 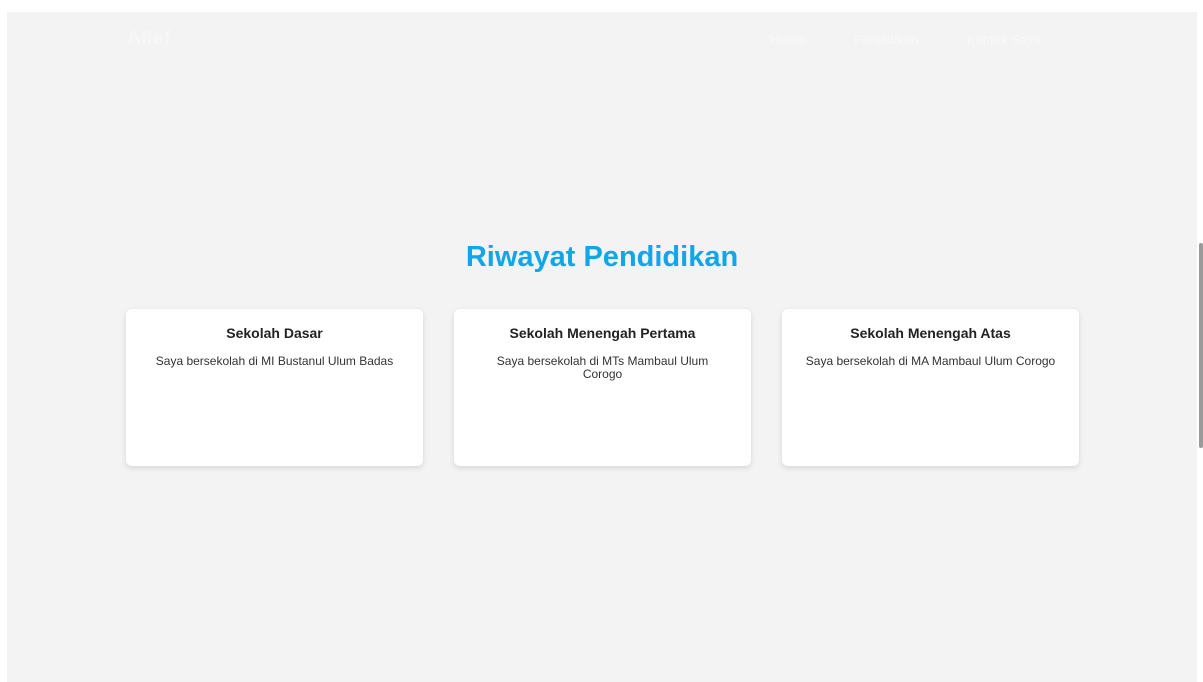 I want to click on nav-link-home: Home, so click(x=787, y=39).